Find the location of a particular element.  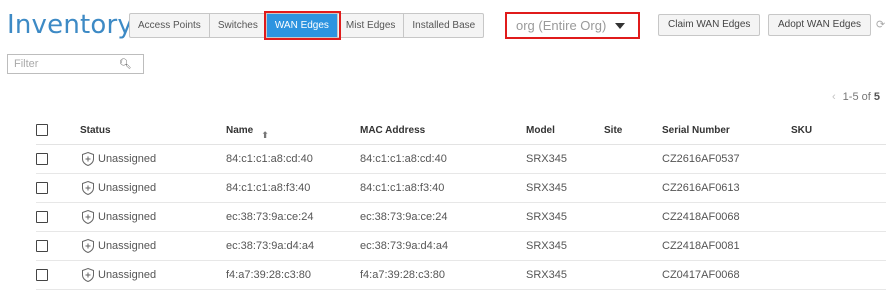

serial-cell: CZ0417AF0068 is located at coordinates (726, 275).